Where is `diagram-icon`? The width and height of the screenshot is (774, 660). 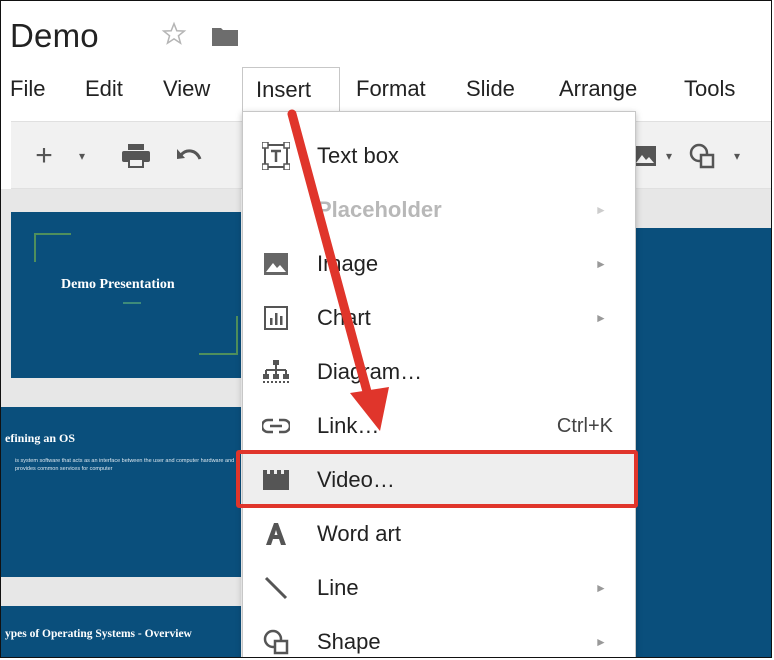
diagram-icon is located at coordinates (276, 372).